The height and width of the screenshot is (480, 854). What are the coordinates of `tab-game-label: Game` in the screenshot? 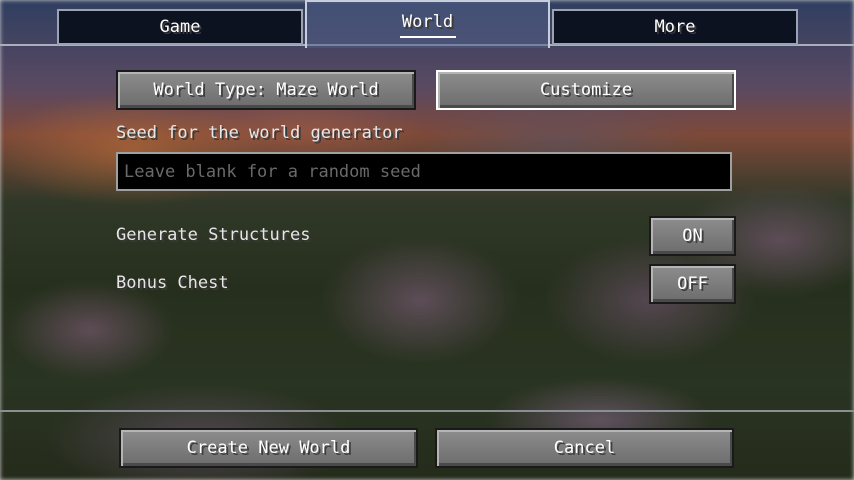 It's located at (180, 27).